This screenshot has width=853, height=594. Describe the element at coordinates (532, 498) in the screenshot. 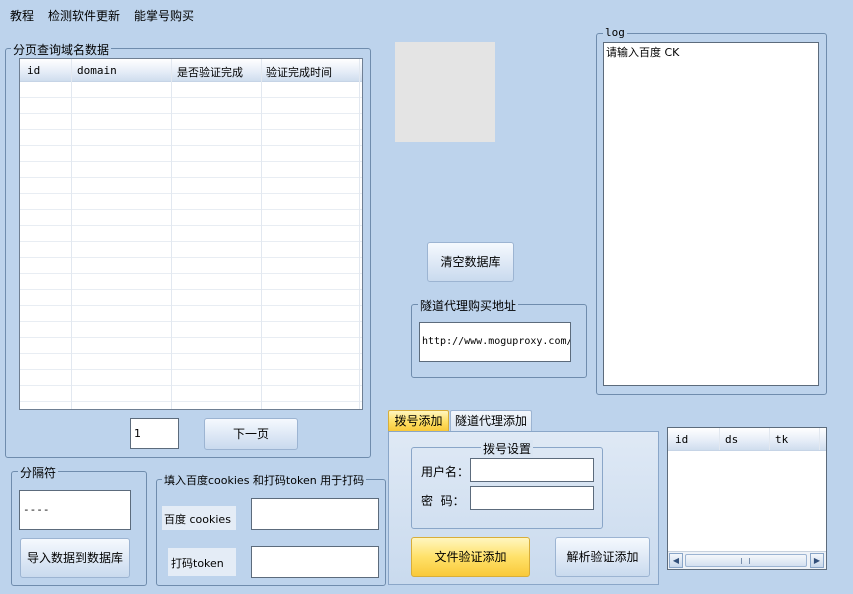

I see `password-input` at that location.